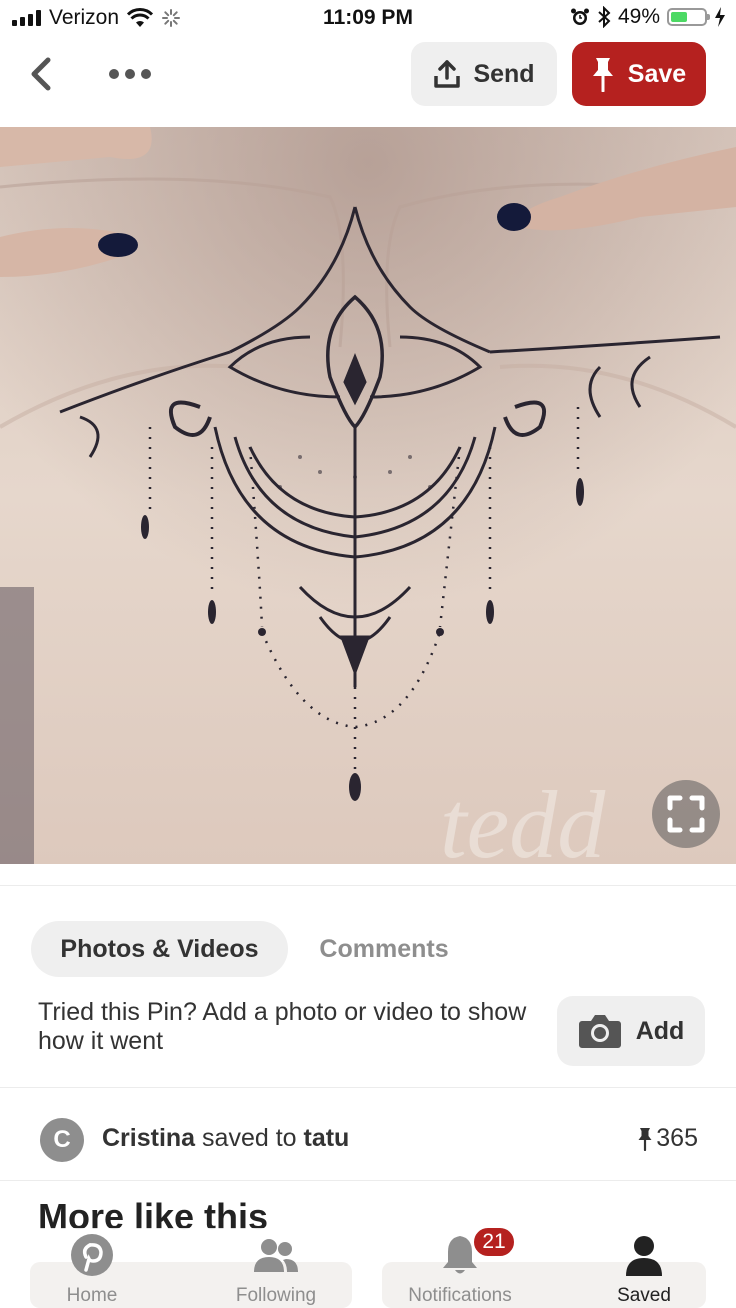 The width and height of the screenshot is (736, 1308). I want to click on expand-image-button, so click(686, 814).